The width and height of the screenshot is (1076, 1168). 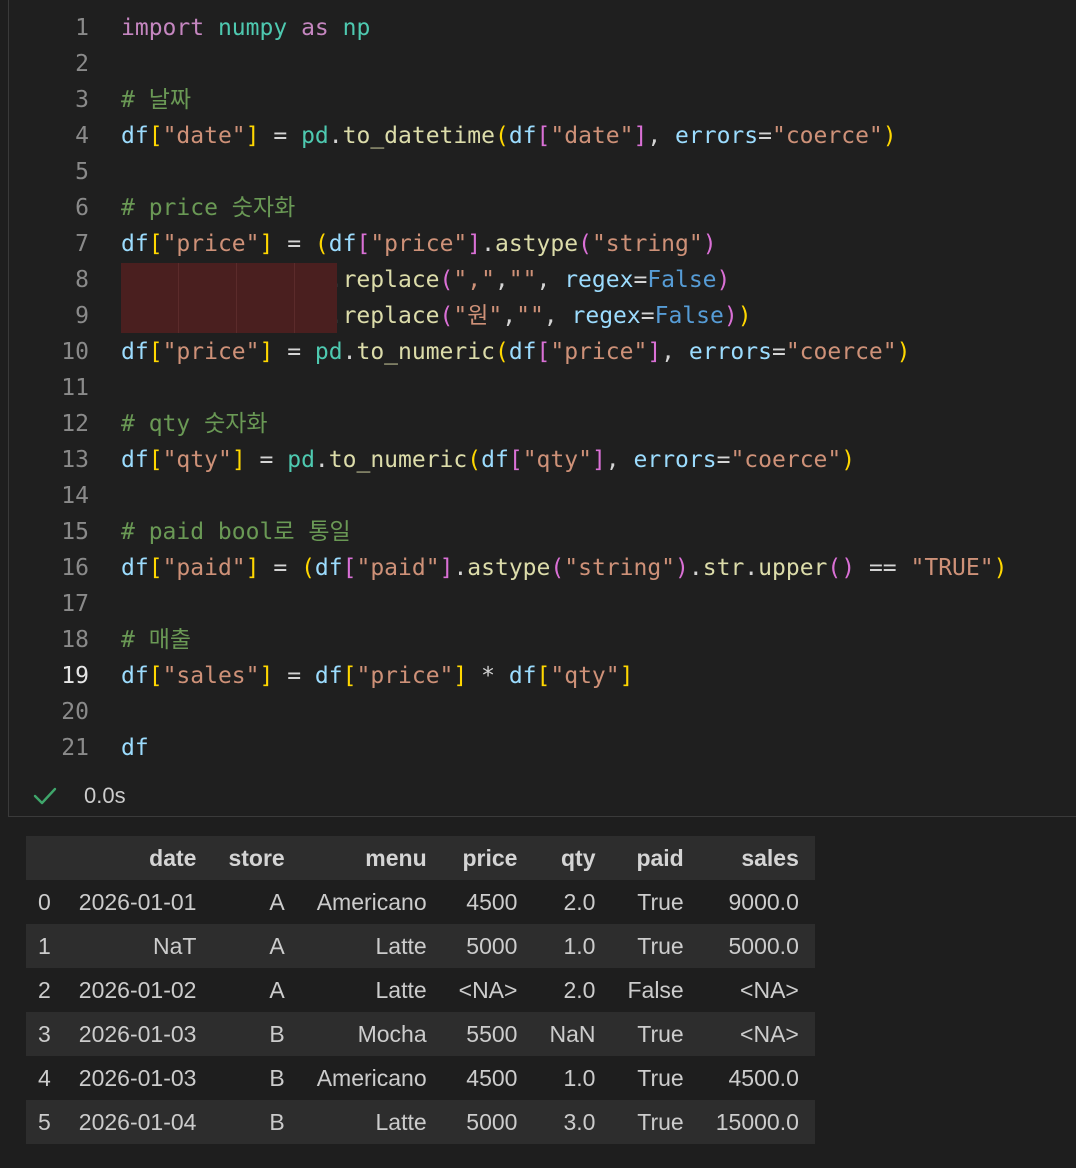 What do you see at coordinates (675, 460) in the screenshot?
I see `code-token: errors` at bounding box center [675, 460].